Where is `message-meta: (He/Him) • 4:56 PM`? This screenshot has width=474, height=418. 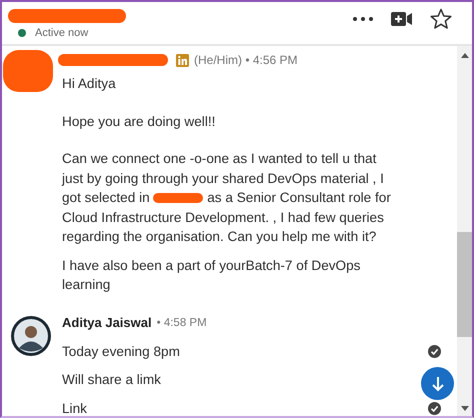 message-meta: (He/Him) • 4:56 PM is located at coordinates (246, 60).